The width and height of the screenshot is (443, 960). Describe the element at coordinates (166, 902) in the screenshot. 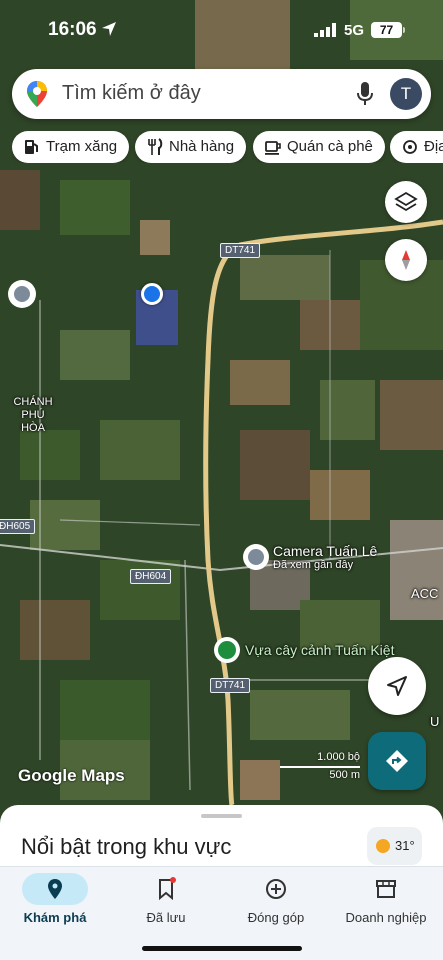

I see `nav-saved: Đã lưu` at that location.